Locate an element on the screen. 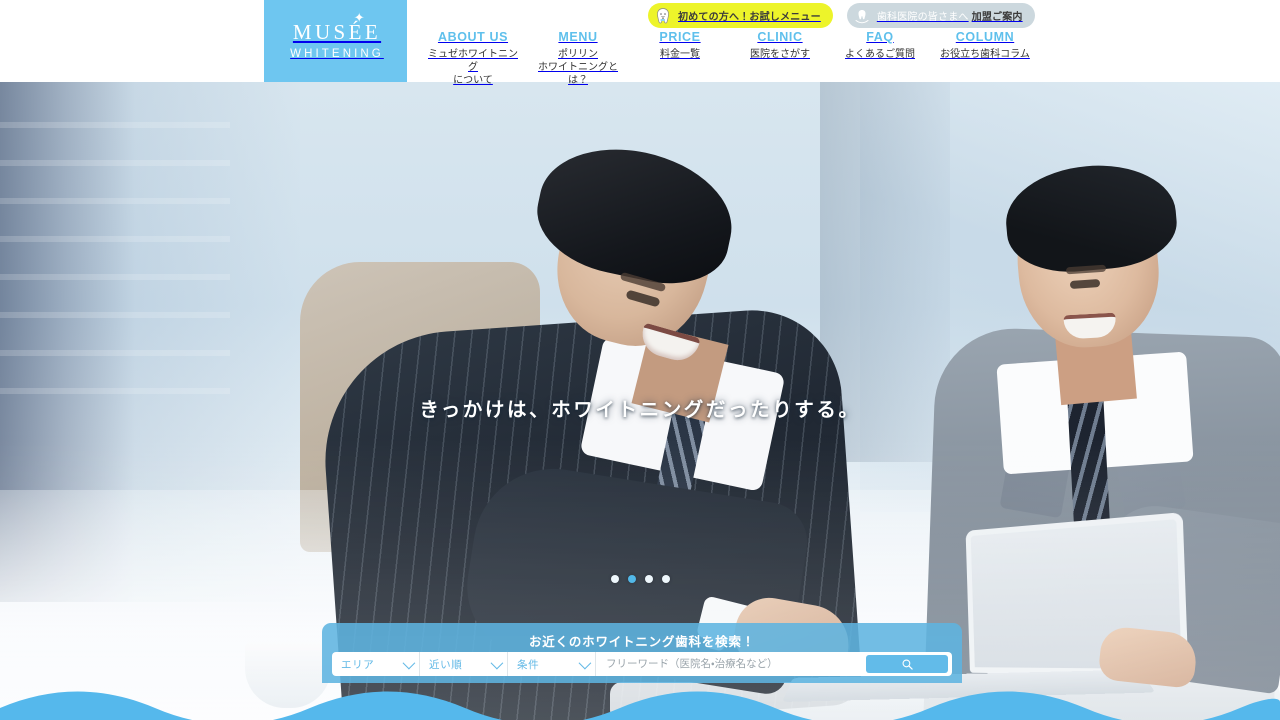 Image resolution: width=1280 pixels, height=720 pixels. nav-label-en: COLUMN is located at coordinates (985, 37).